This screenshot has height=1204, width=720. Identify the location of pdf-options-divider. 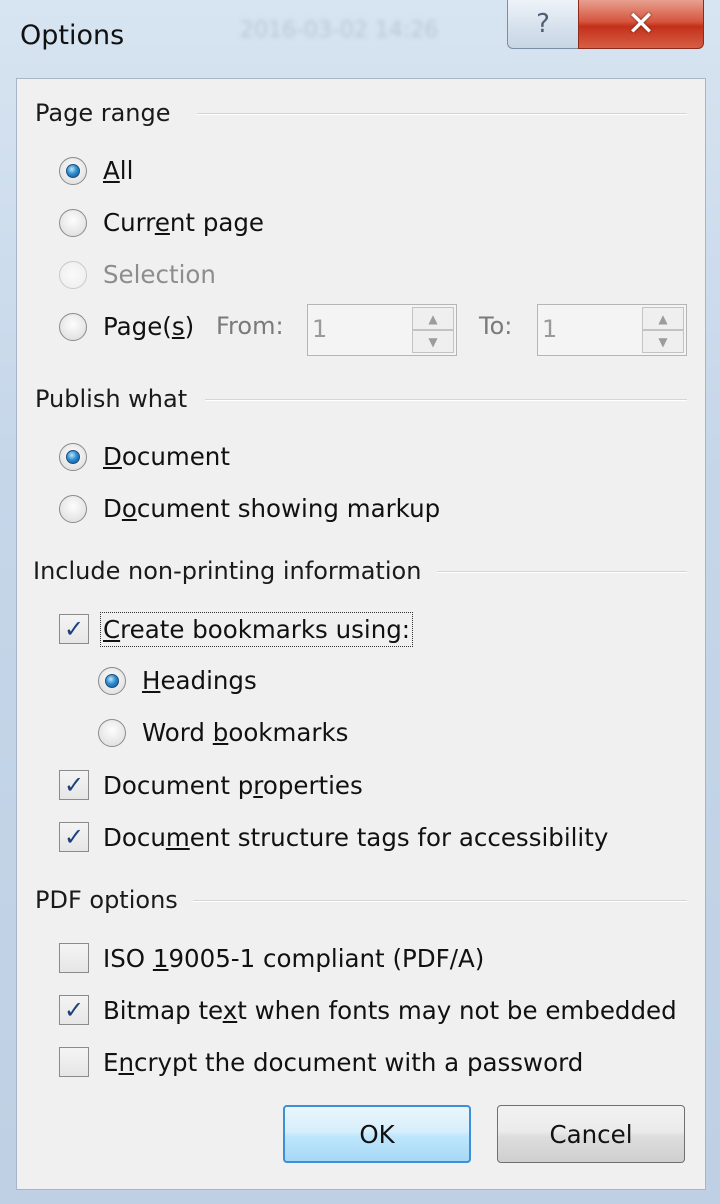
(440, 901).